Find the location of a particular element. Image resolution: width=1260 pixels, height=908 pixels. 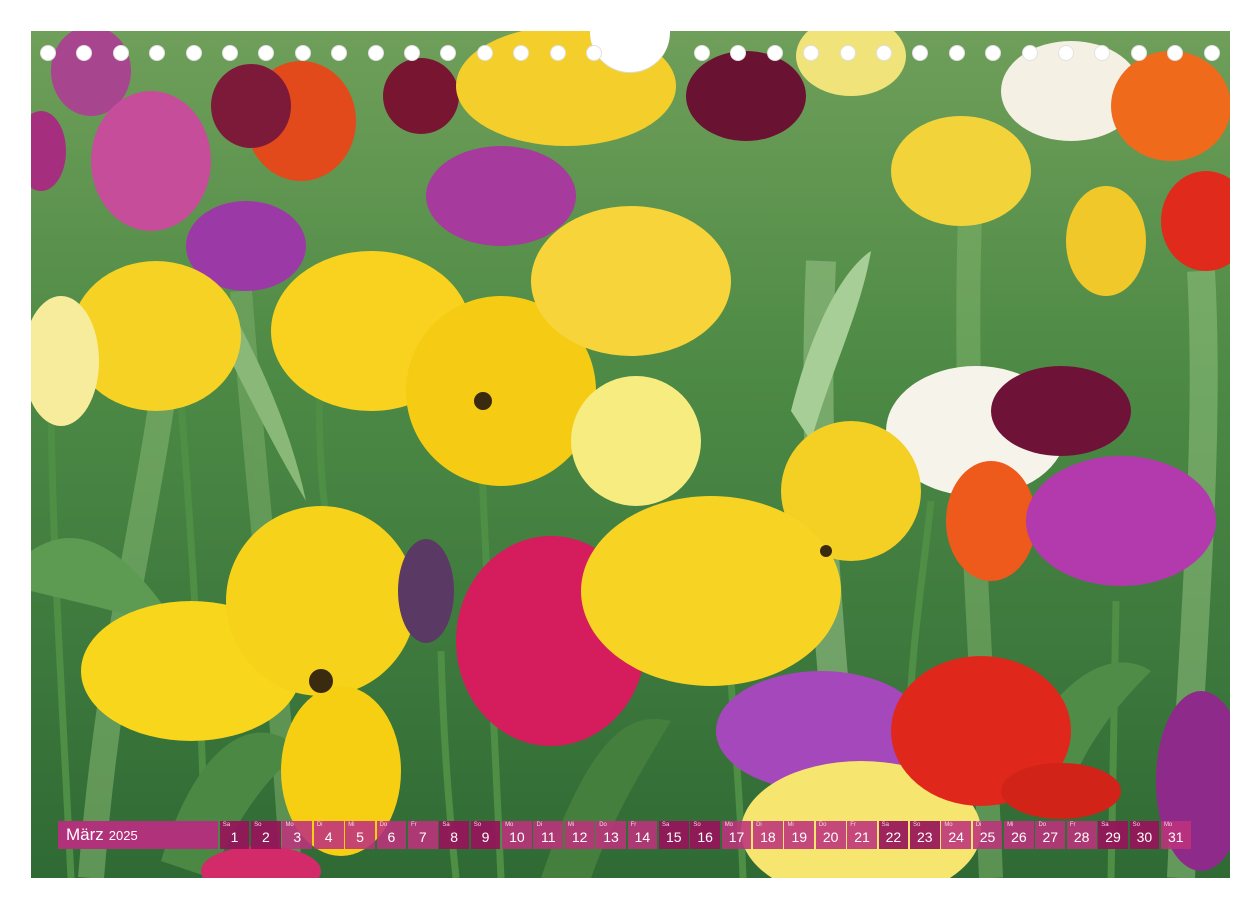

day-cell: Mi 26 is located at coordinates (1019, 835).